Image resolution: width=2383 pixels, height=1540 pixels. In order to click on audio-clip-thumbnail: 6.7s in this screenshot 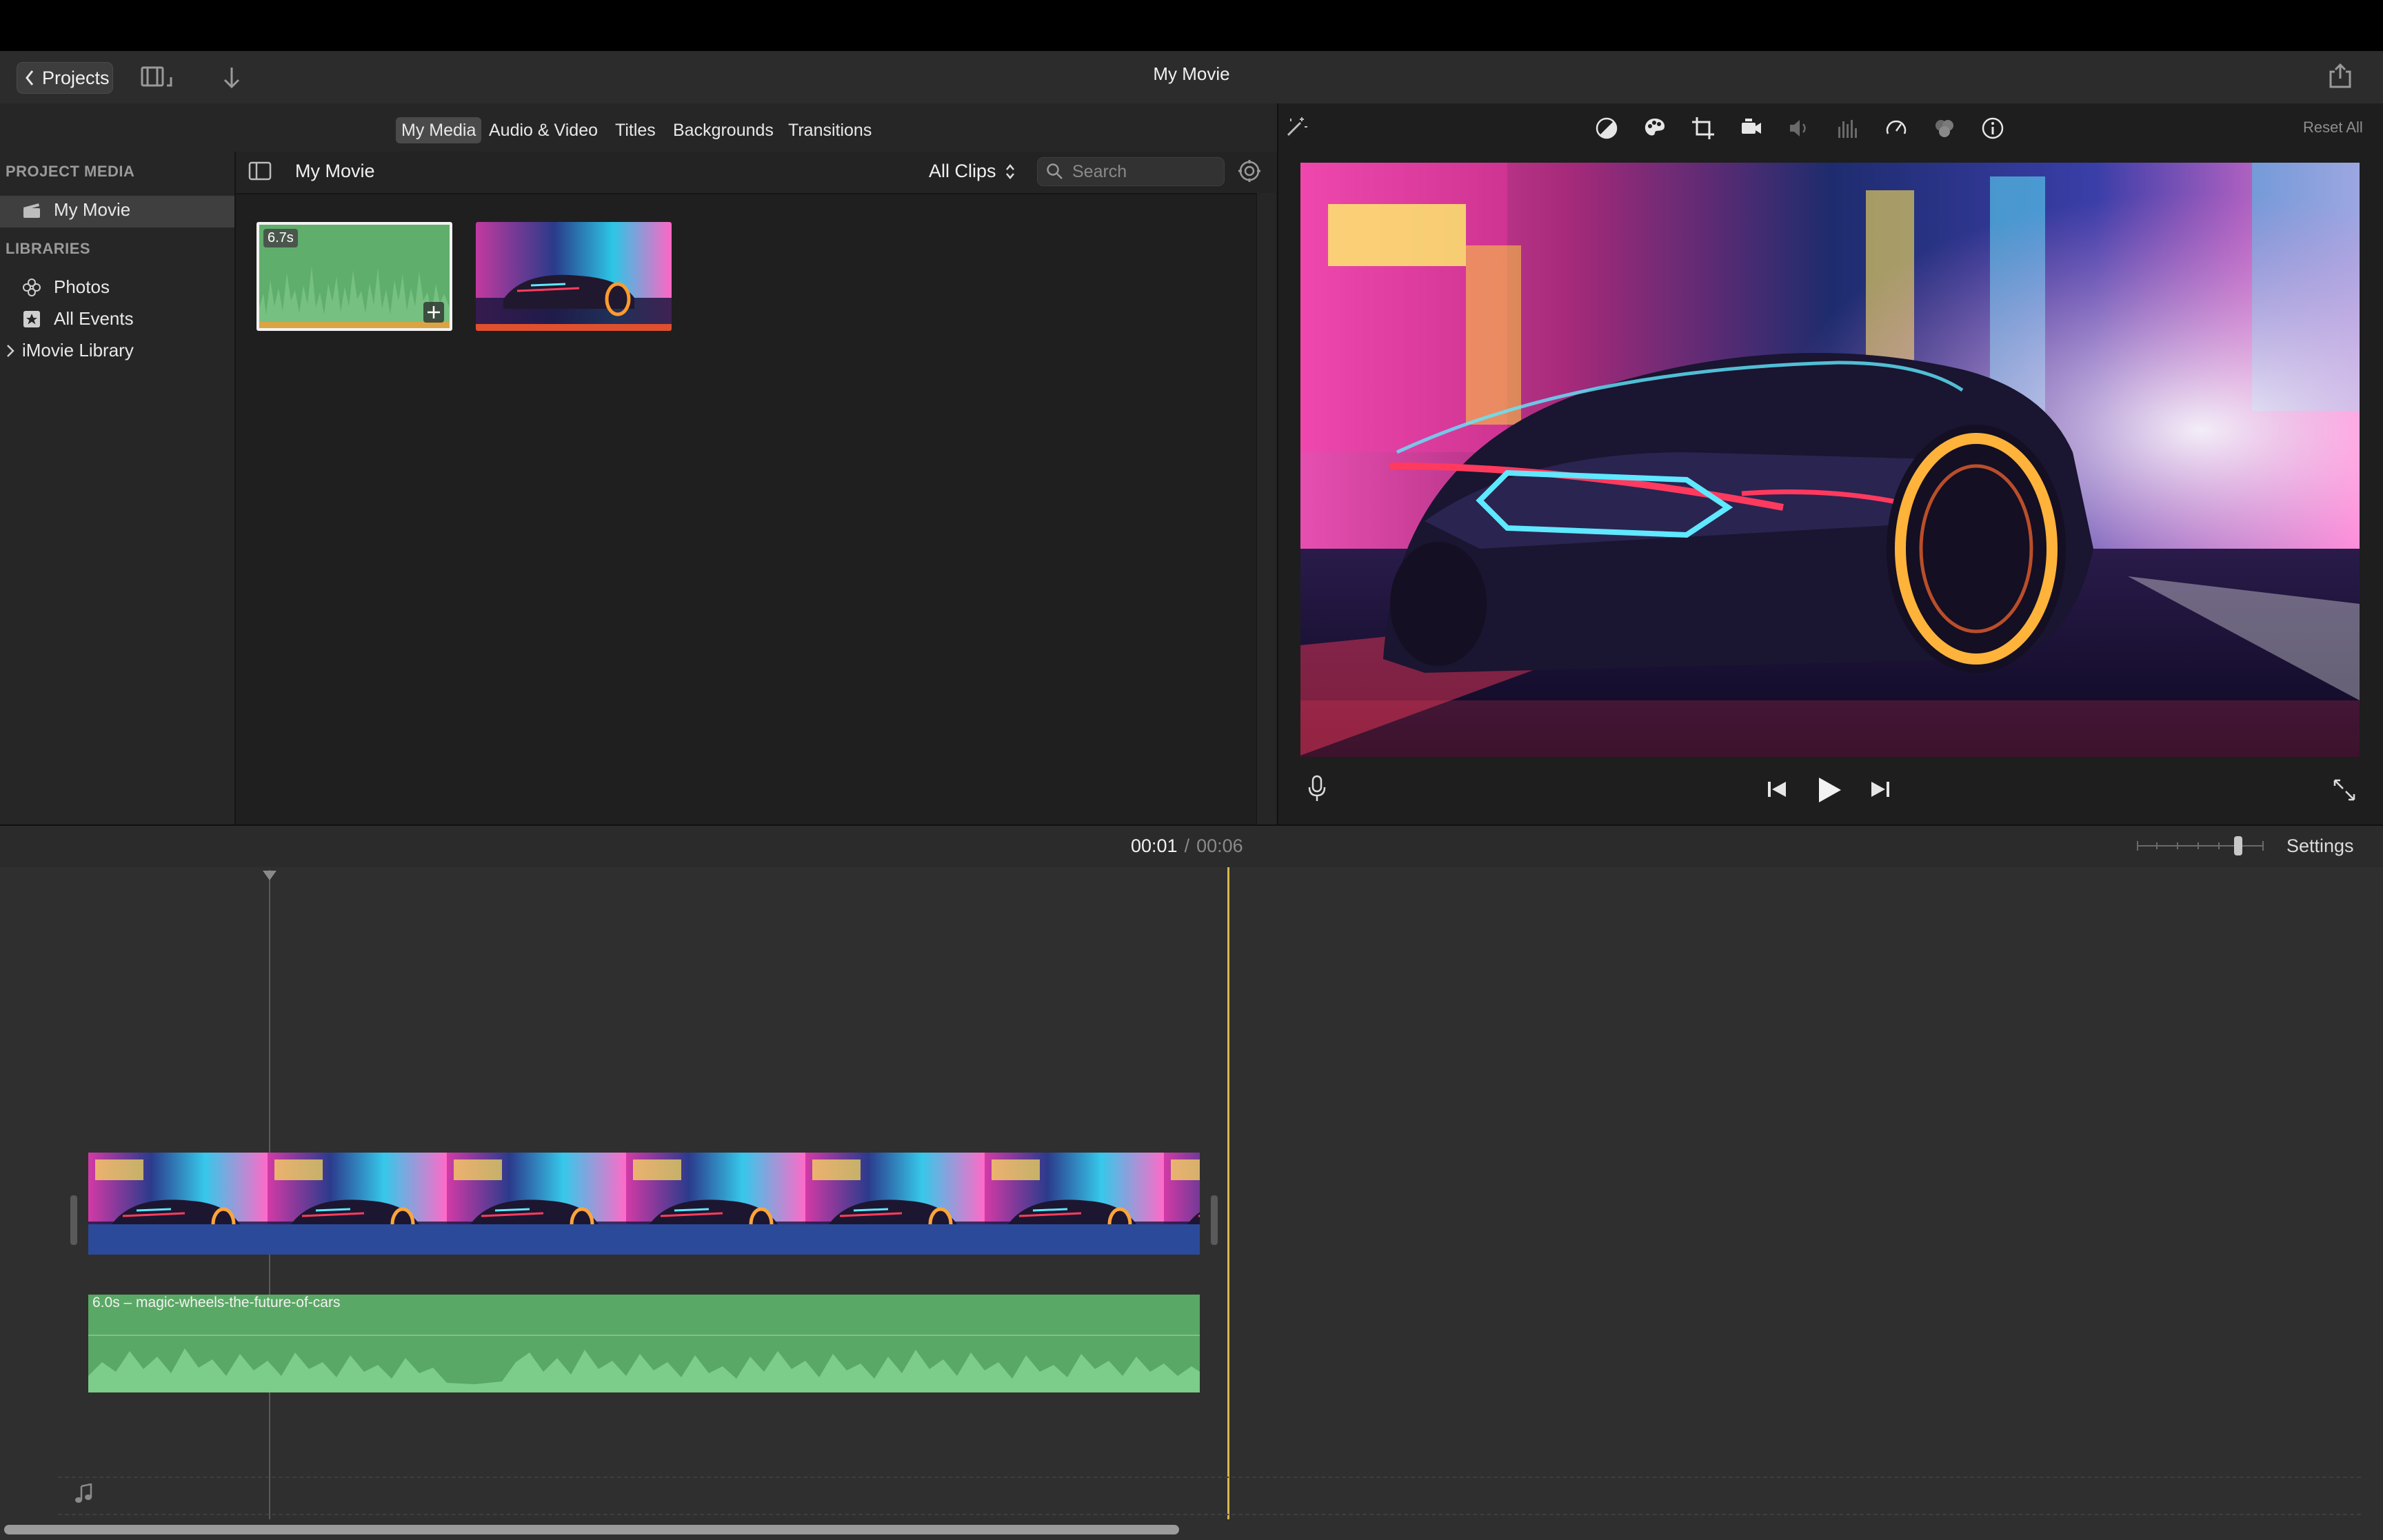, I will do `click(354, 277)`.